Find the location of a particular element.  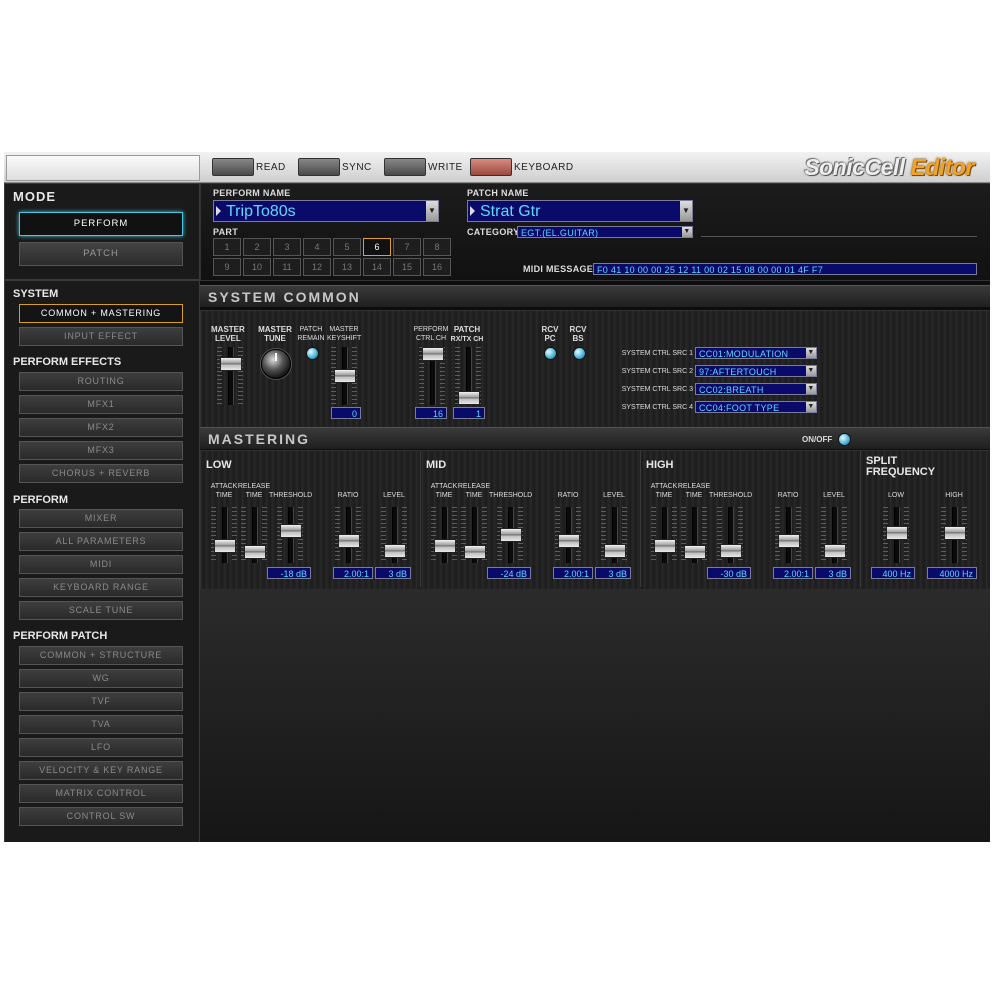

part-button-13: 13 is located at coordinates (347, 267).